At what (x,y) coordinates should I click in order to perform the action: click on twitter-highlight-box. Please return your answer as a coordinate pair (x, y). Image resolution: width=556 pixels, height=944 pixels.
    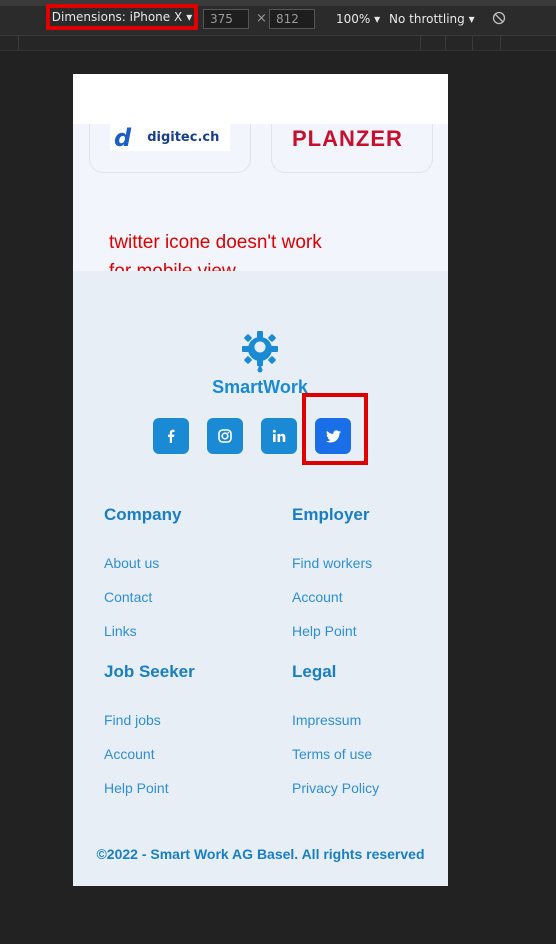
    Looking at the image, I should click on (335, 429).